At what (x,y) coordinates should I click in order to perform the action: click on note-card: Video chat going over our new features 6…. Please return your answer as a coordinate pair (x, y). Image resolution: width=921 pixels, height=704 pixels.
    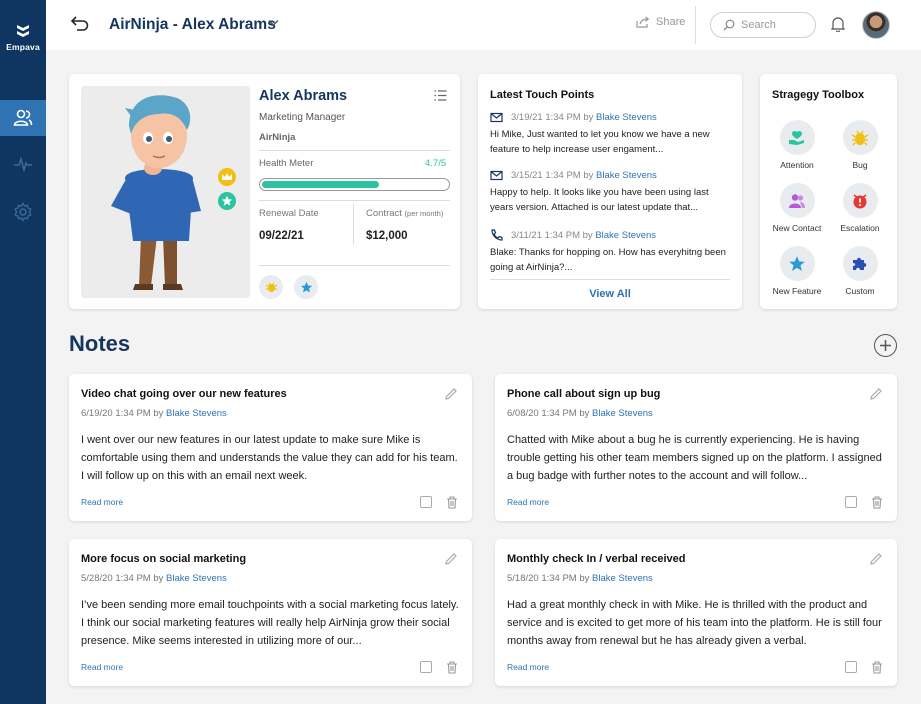
    Looking at the image, I should click on (270, 447).